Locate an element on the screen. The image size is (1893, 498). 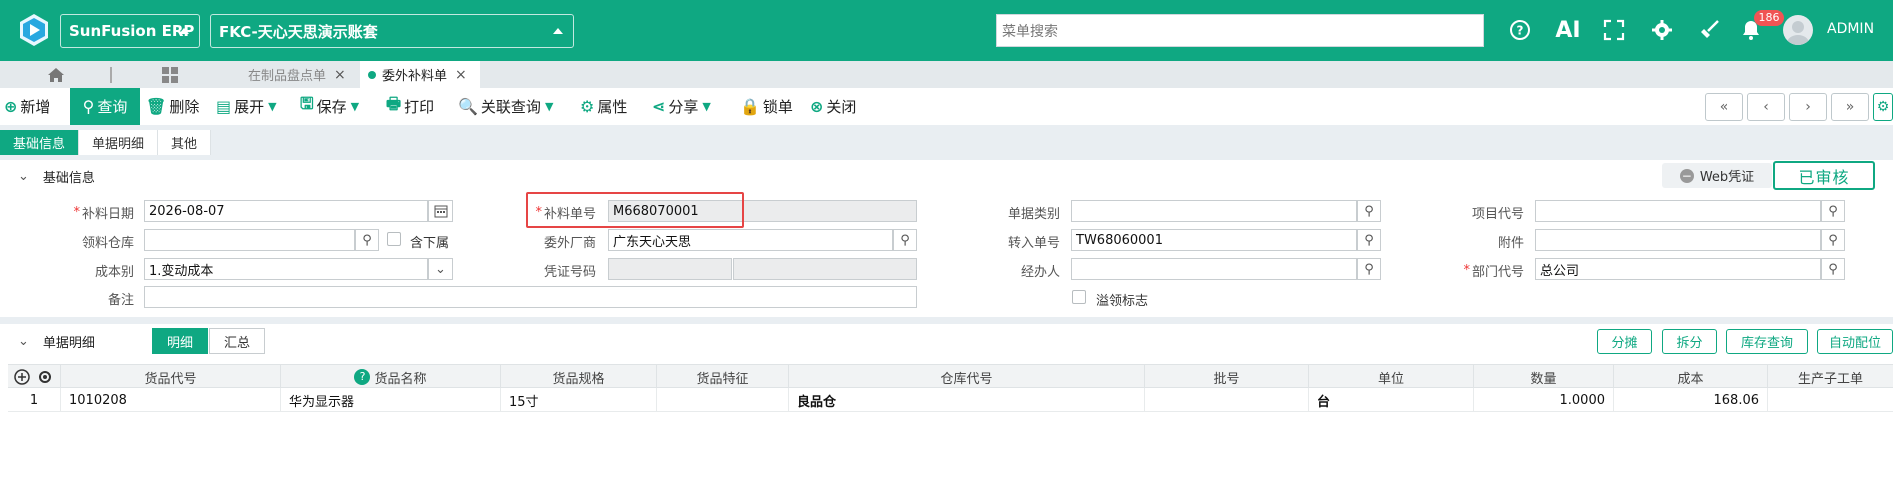
col-warehouse-code: 仓库代号 is located at coordinates (967, 377).